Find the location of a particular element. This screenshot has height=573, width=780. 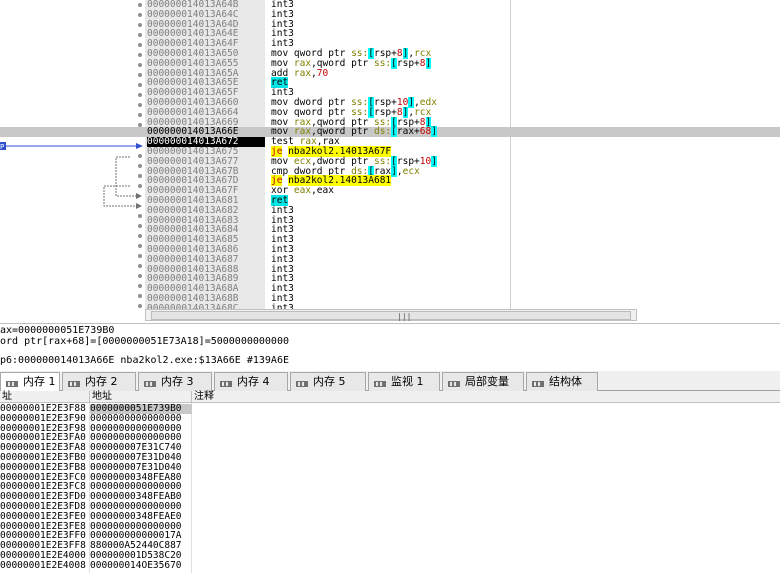

watch-icon is located at coordinates (380, 382).